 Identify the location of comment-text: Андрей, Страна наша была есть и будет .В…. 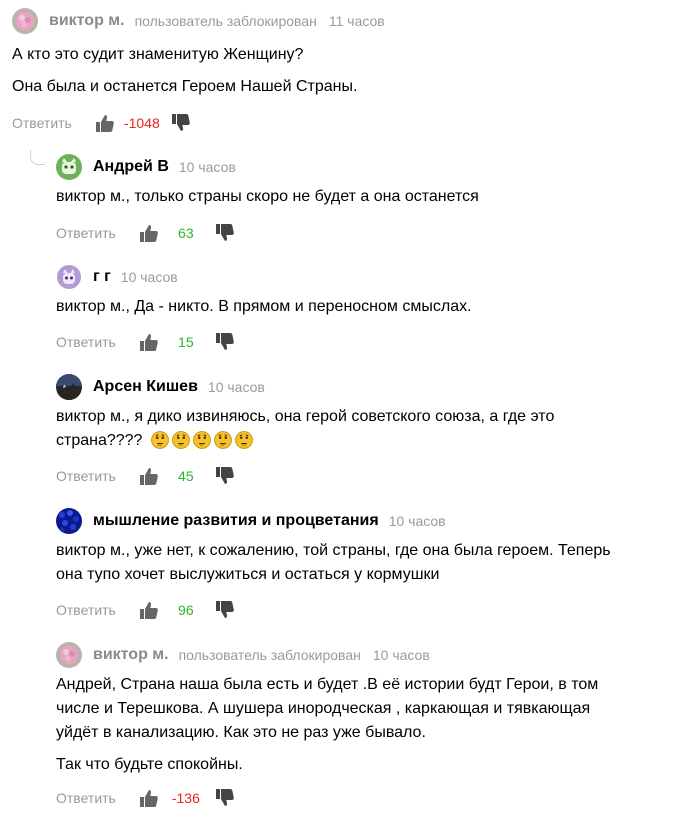
(327, 725).